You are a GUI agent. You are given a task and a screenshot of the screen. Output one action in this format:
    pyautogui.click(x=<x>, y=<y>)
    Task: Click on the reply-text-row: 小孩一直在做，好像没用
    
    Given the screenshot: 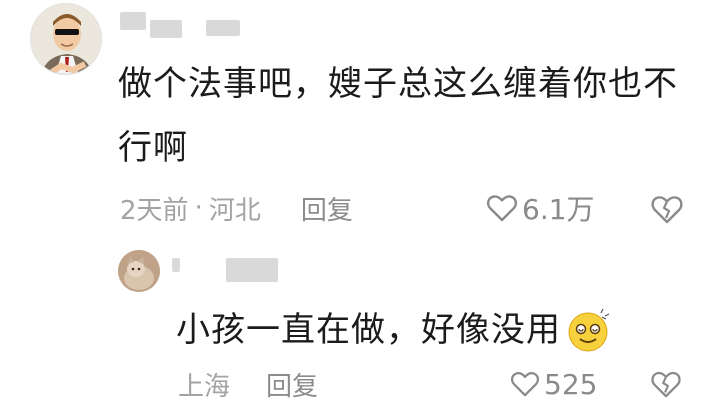 What is the action you would take?
    pyautogui.click(x=393, y=330)
    